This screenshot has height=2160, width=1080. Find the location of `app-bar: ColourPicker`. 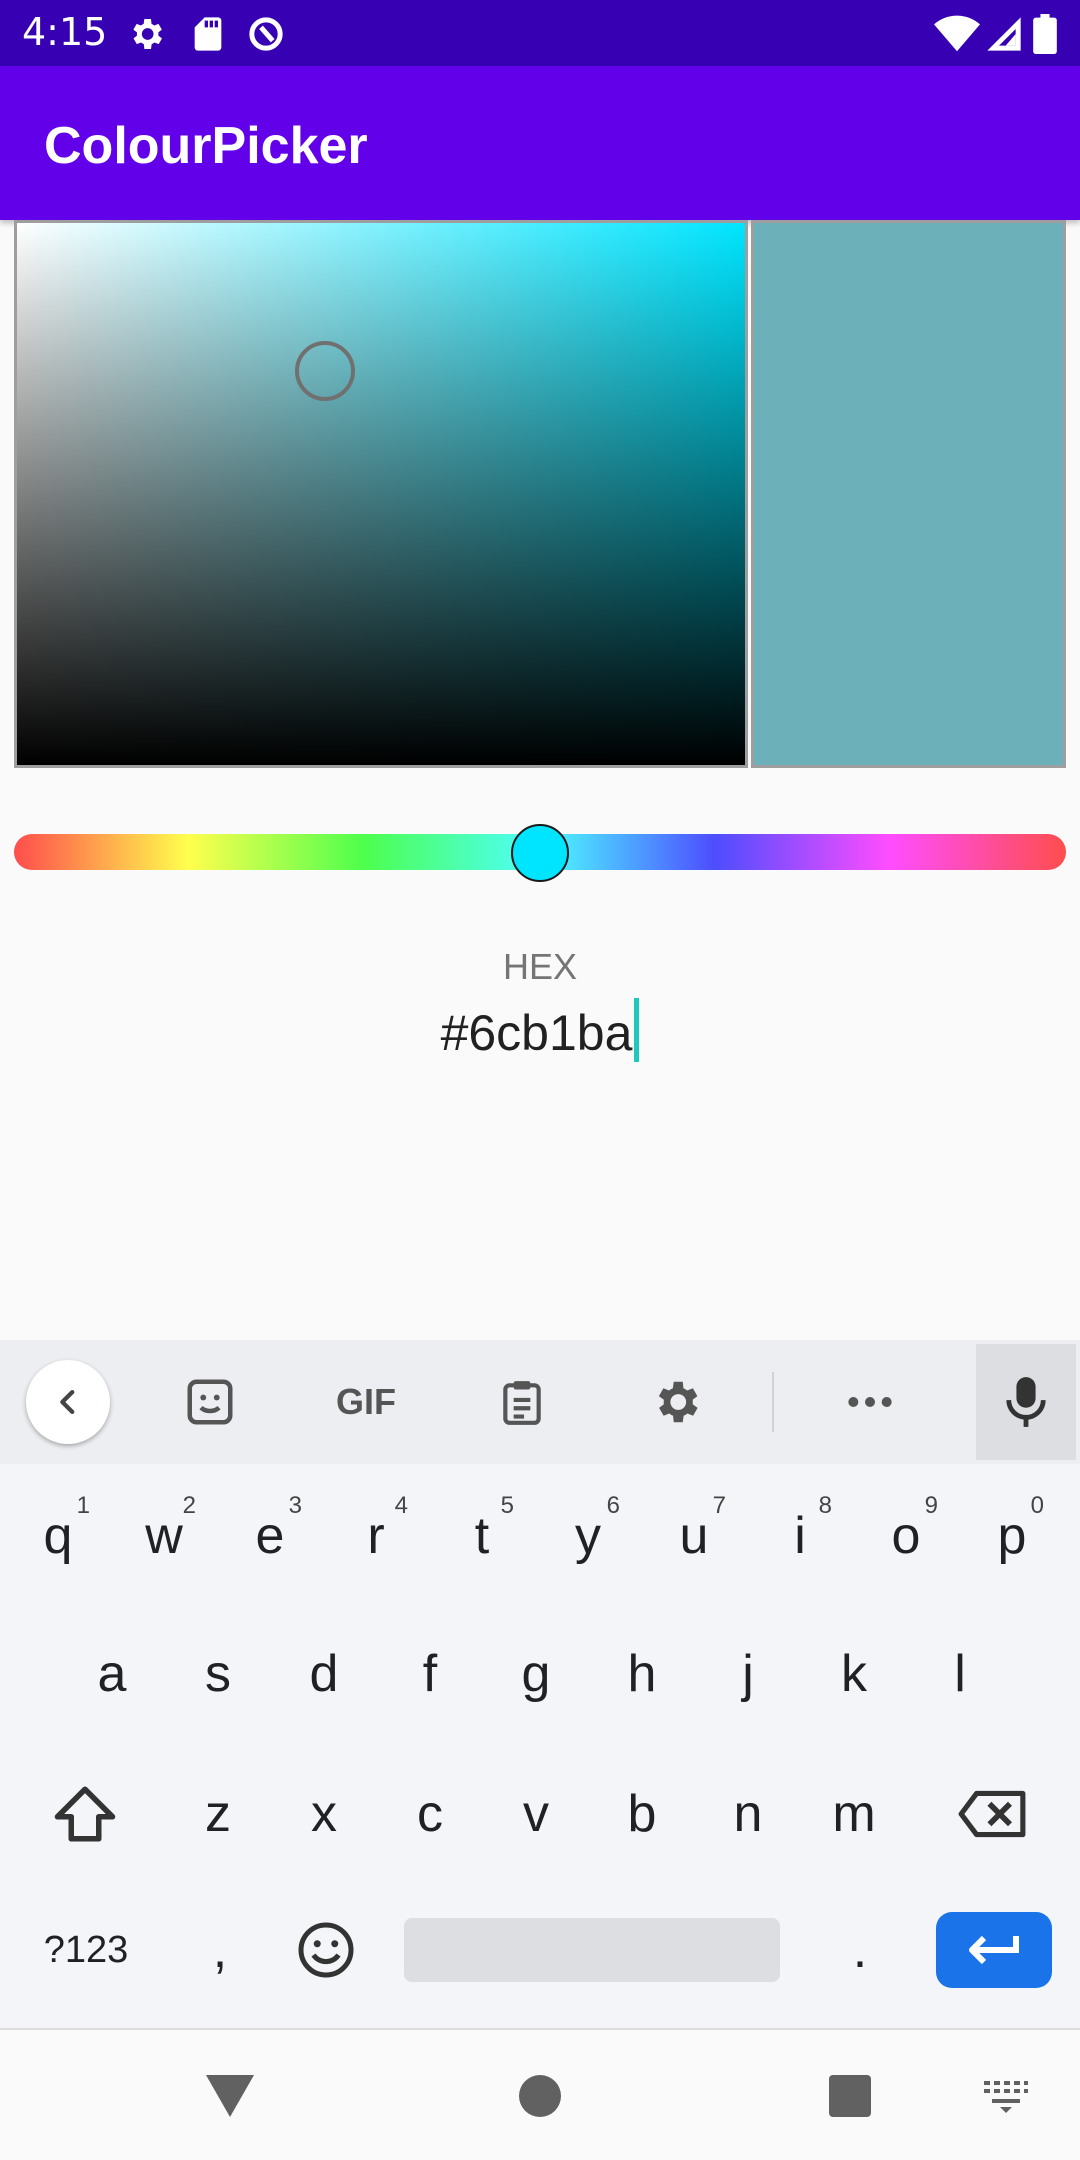

app-bar: ColourPicker is located at coordinates (540, 143).